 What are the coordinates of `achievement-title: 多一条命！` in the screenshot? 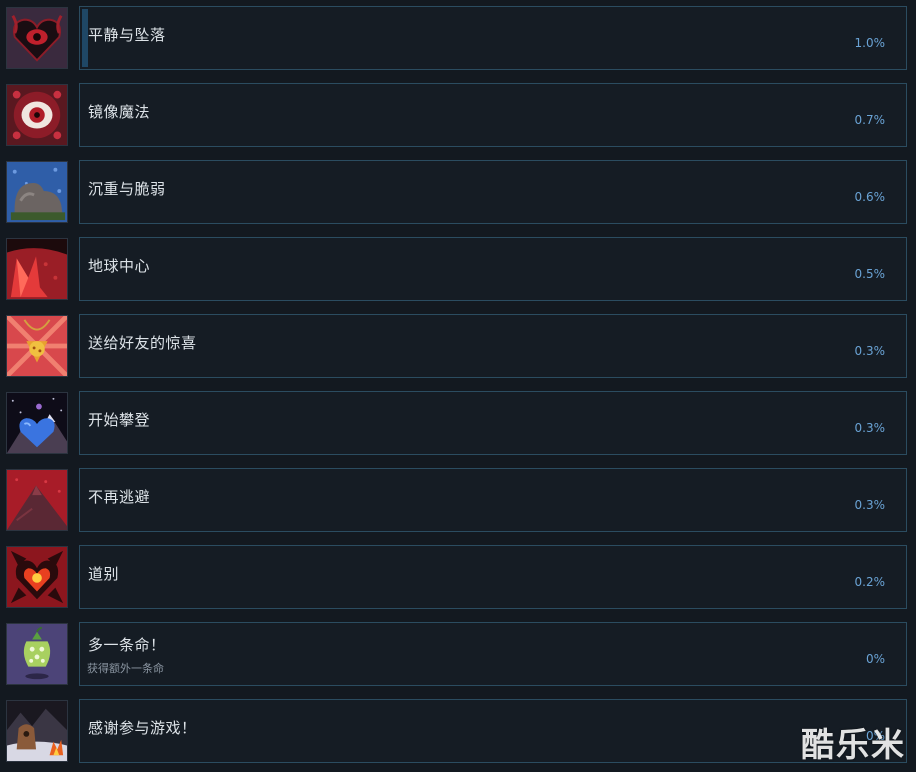 It's located at (127, 645).